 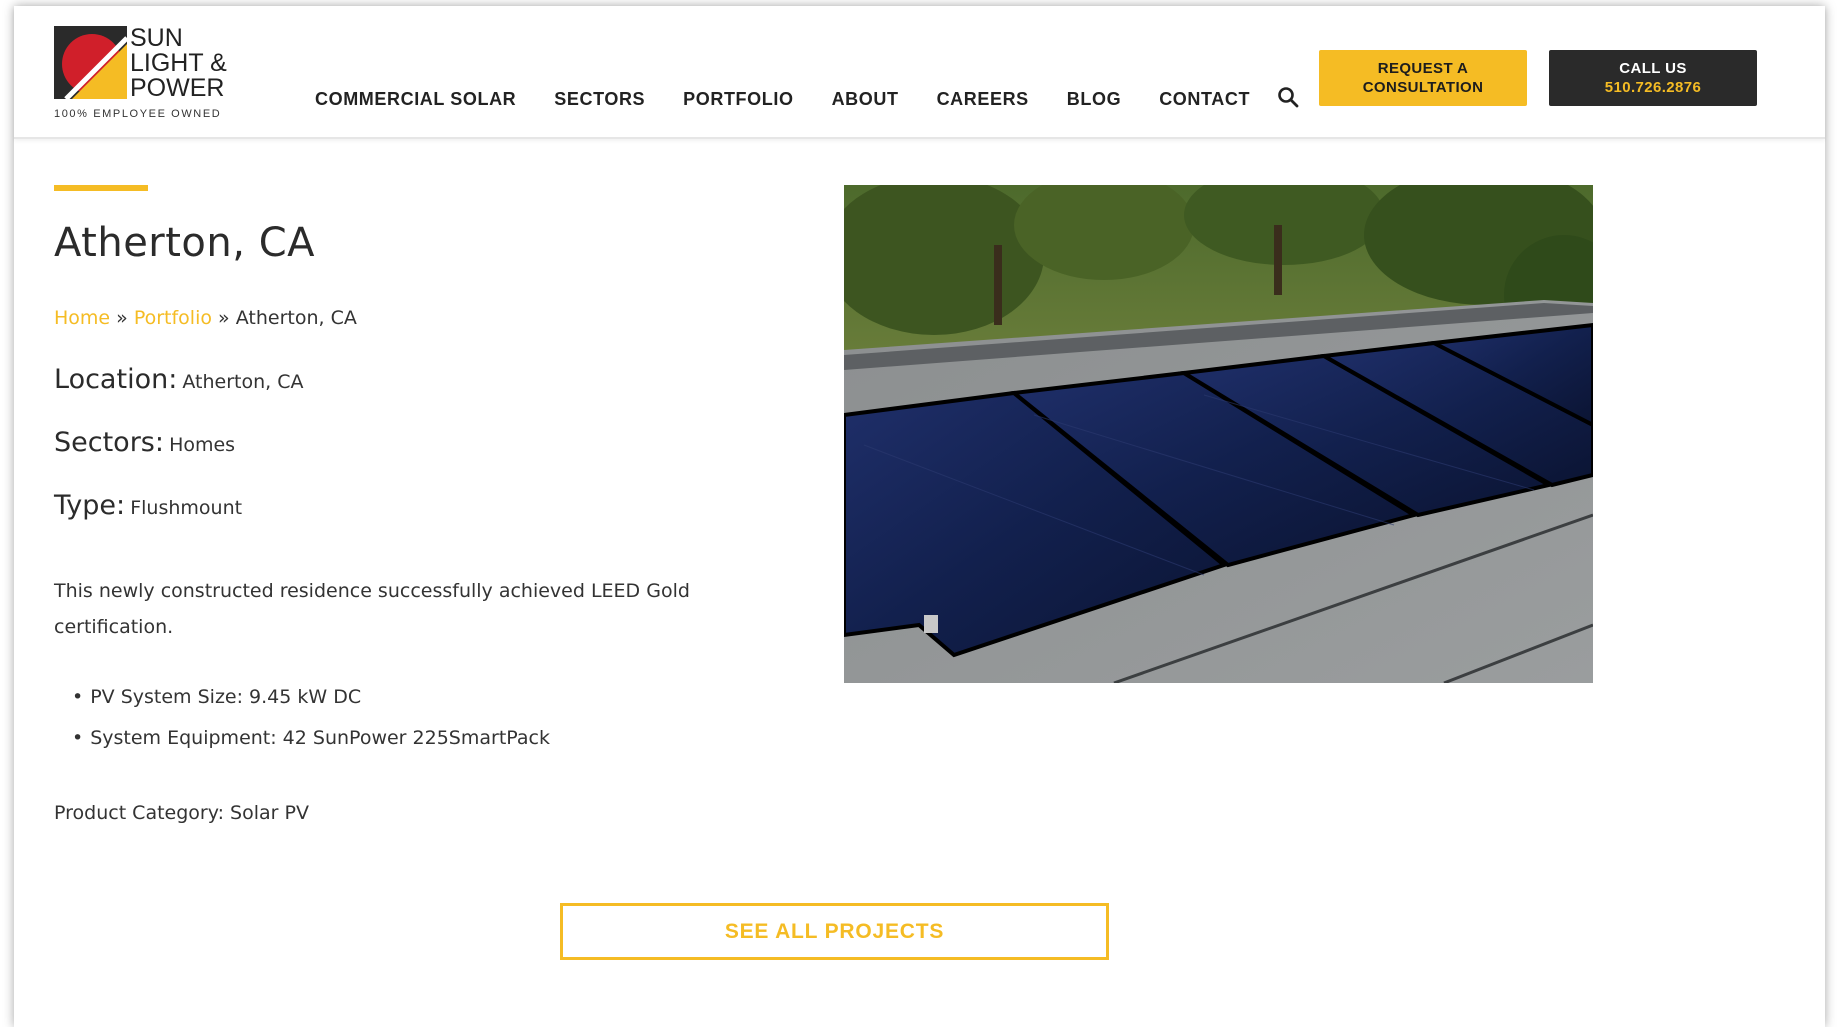 I want to click on logo-line-1: SUN, so click(x=156, y=38).